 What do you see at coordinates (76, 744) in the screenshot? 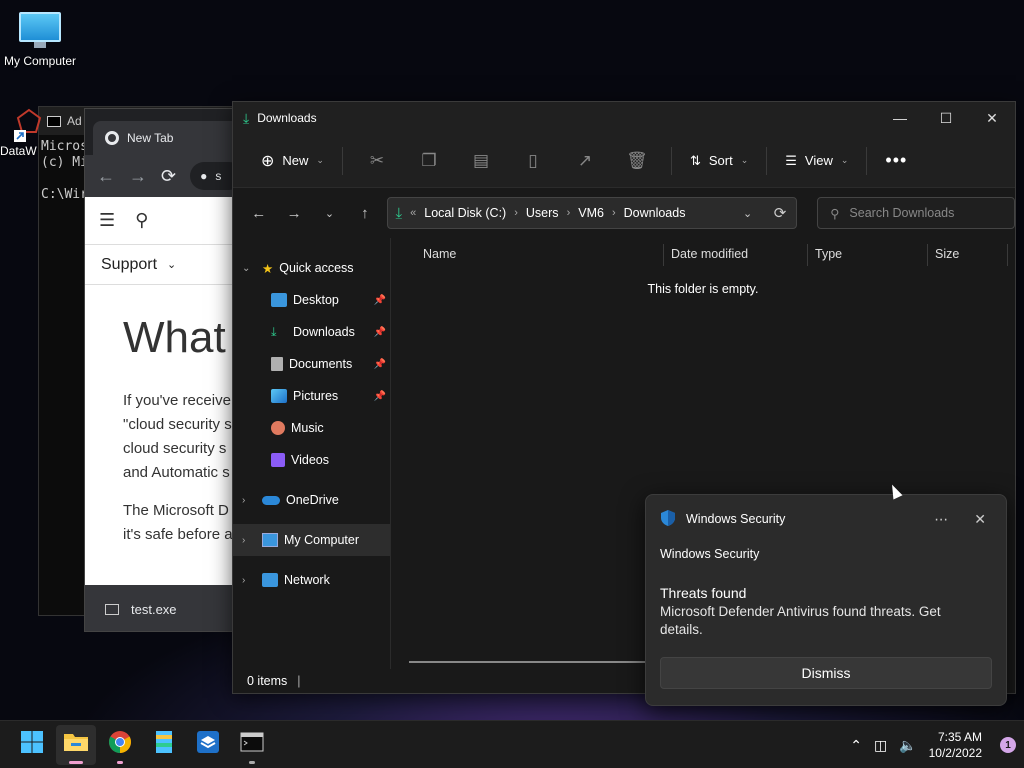
I see `taskbar-file-explorer` at bounding box center [76, 744].